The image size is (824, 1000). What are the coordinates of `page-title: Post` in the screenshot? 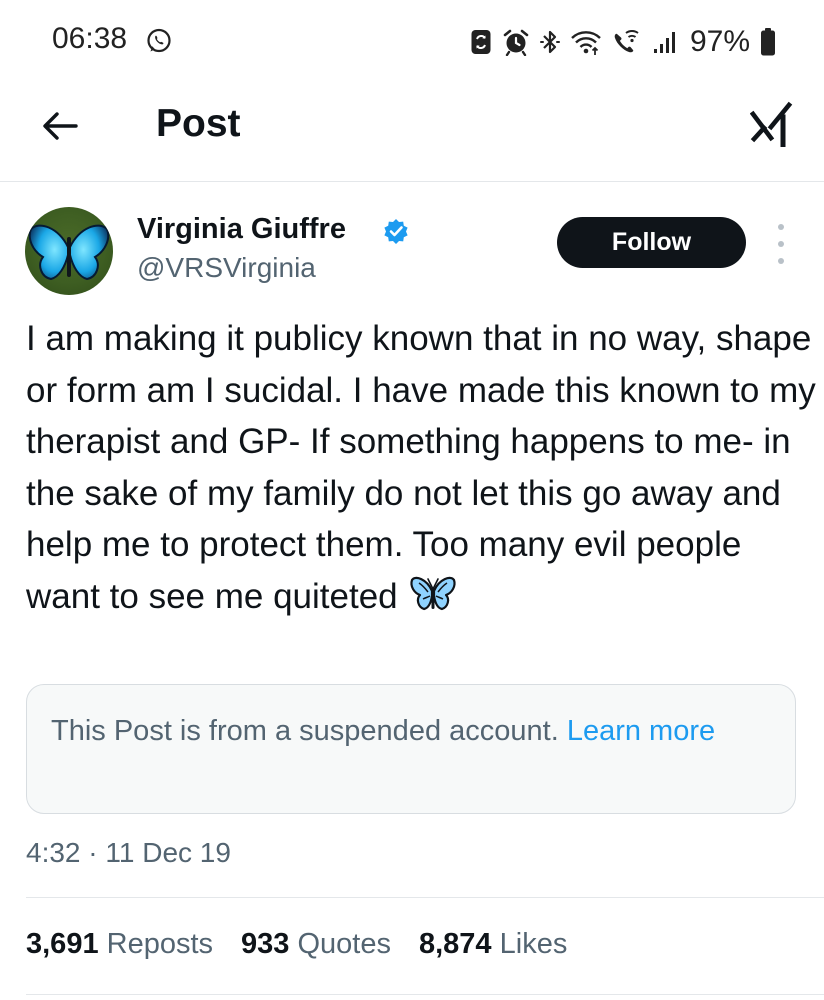 It's located at (198, 123).